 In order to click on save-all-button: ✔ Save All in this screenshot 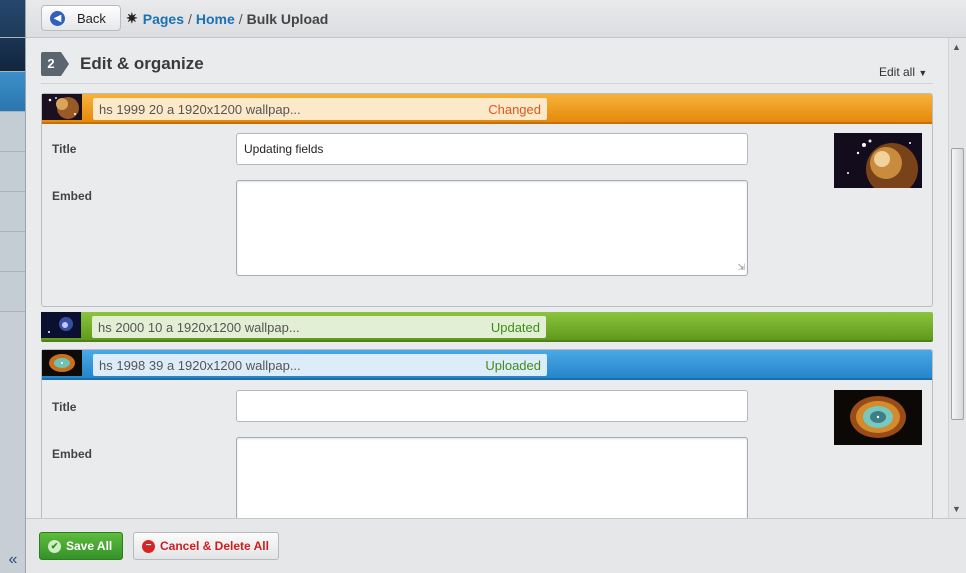, I will do `click(81, 546)`.